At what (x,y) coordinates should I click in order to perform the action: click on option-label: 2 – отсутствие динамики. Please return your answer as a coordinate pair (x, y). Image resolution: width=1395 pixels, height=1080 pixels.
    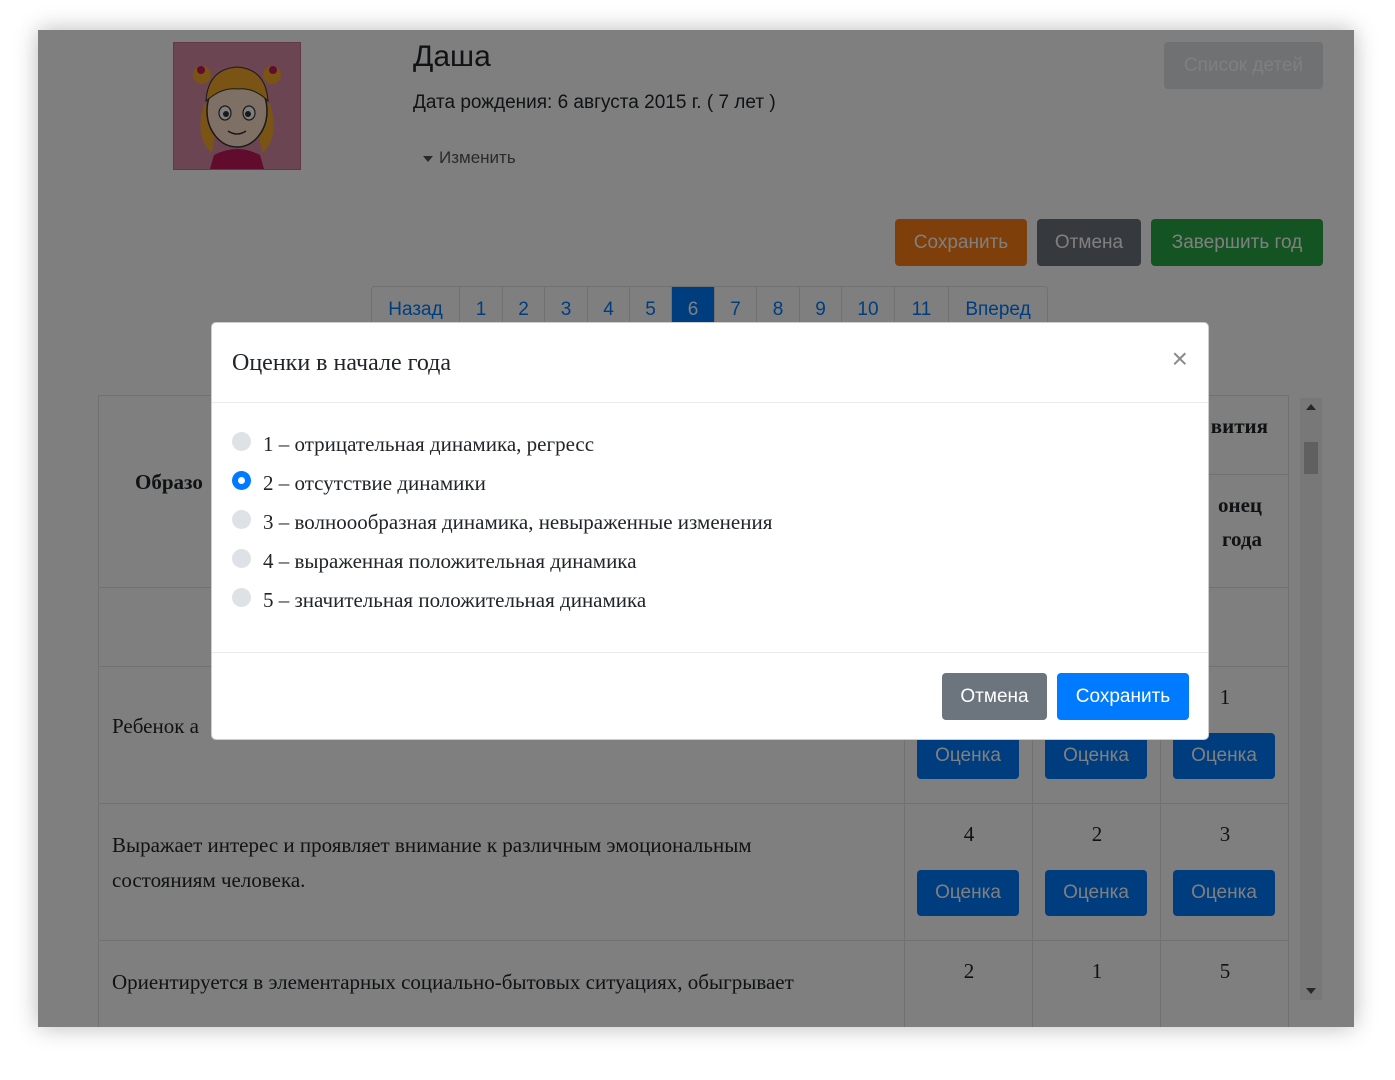
    Looking at the image, I should click on (374, 483).